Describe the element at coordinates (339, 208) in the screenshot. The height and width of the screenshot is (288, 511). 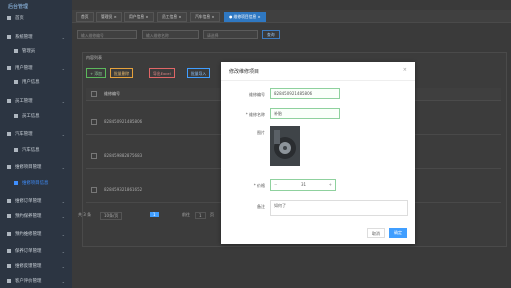
I see `remark-textarea: 如何了` at that location.